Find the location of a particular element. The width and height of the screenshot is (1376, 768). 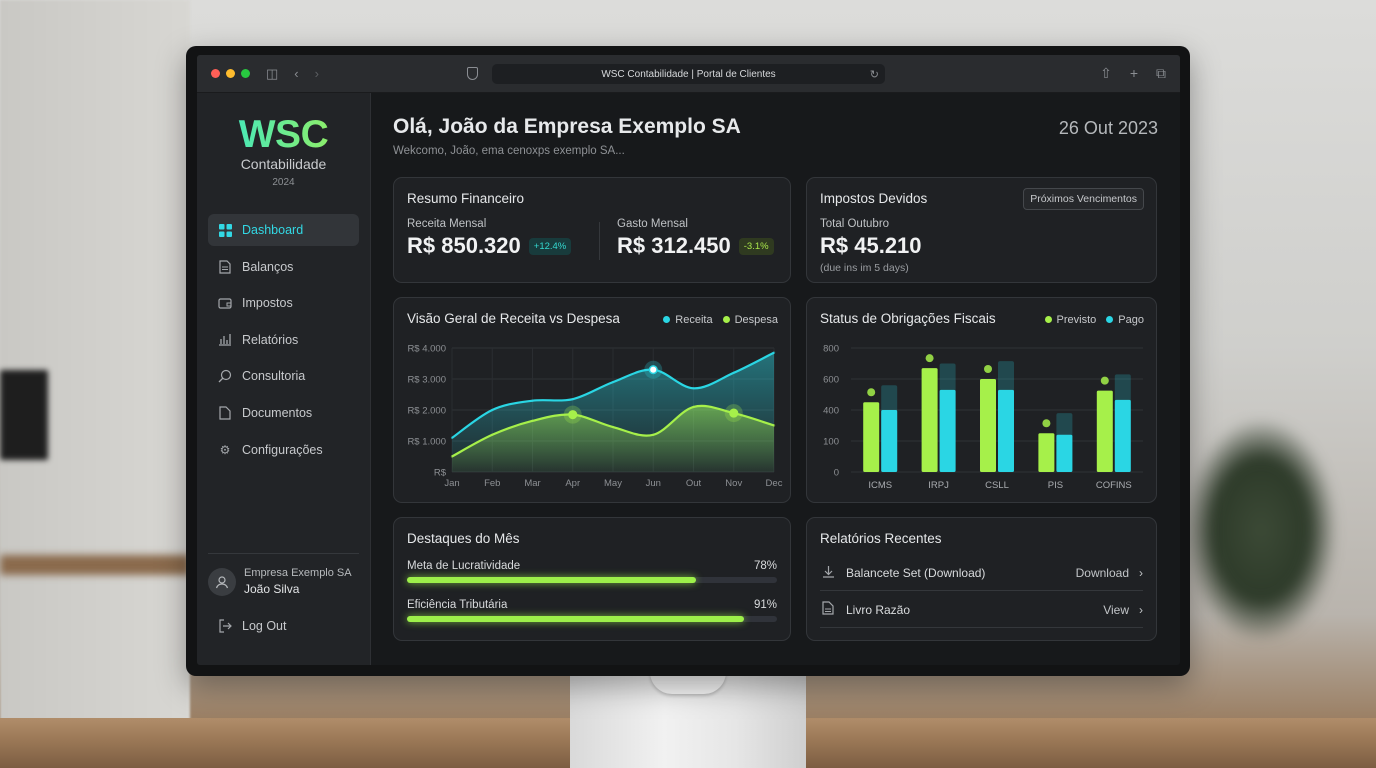

report-download-link: Download is located at coordinates (1102, 573).